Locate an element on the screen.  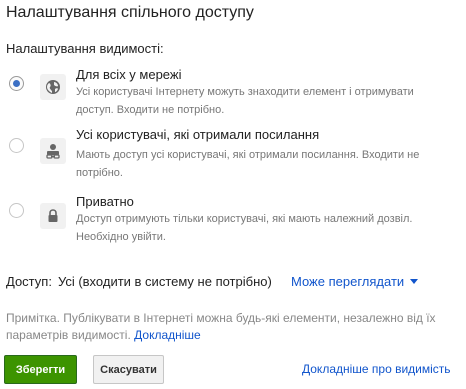
cancel-button: Скасувати is located at coordinates (128, 369).